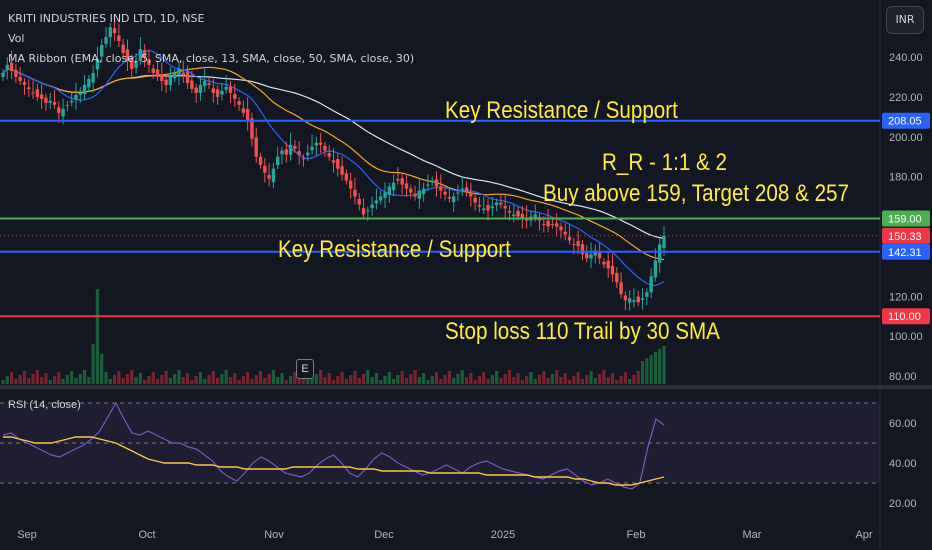 The image size is (932, 550). What do you see at coordinates (863, 535) in the screenshot?
I see `time-tick-label: Apr` at bounding box center [863, 535].